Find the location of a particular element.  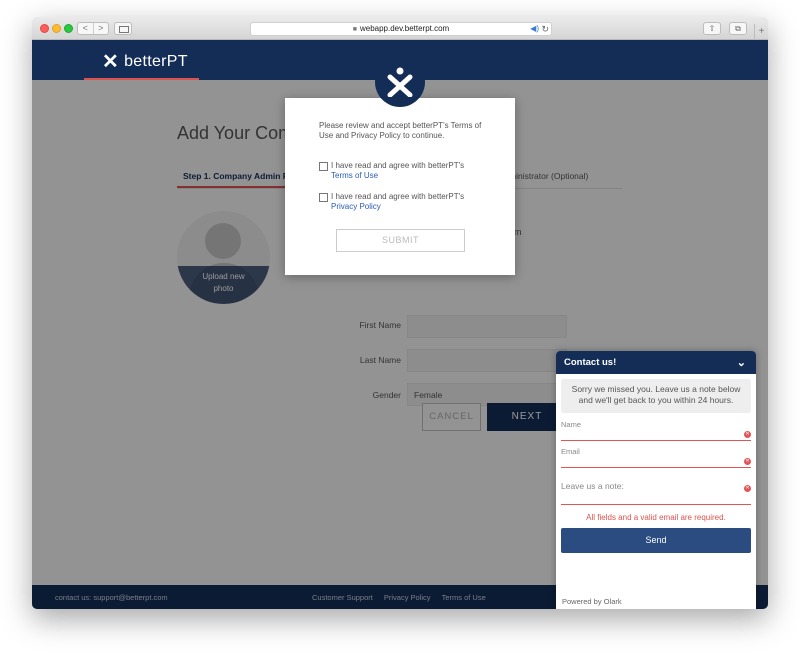

url-text: webapp.dev.betterpt.com is located at coordinates (404, 28).